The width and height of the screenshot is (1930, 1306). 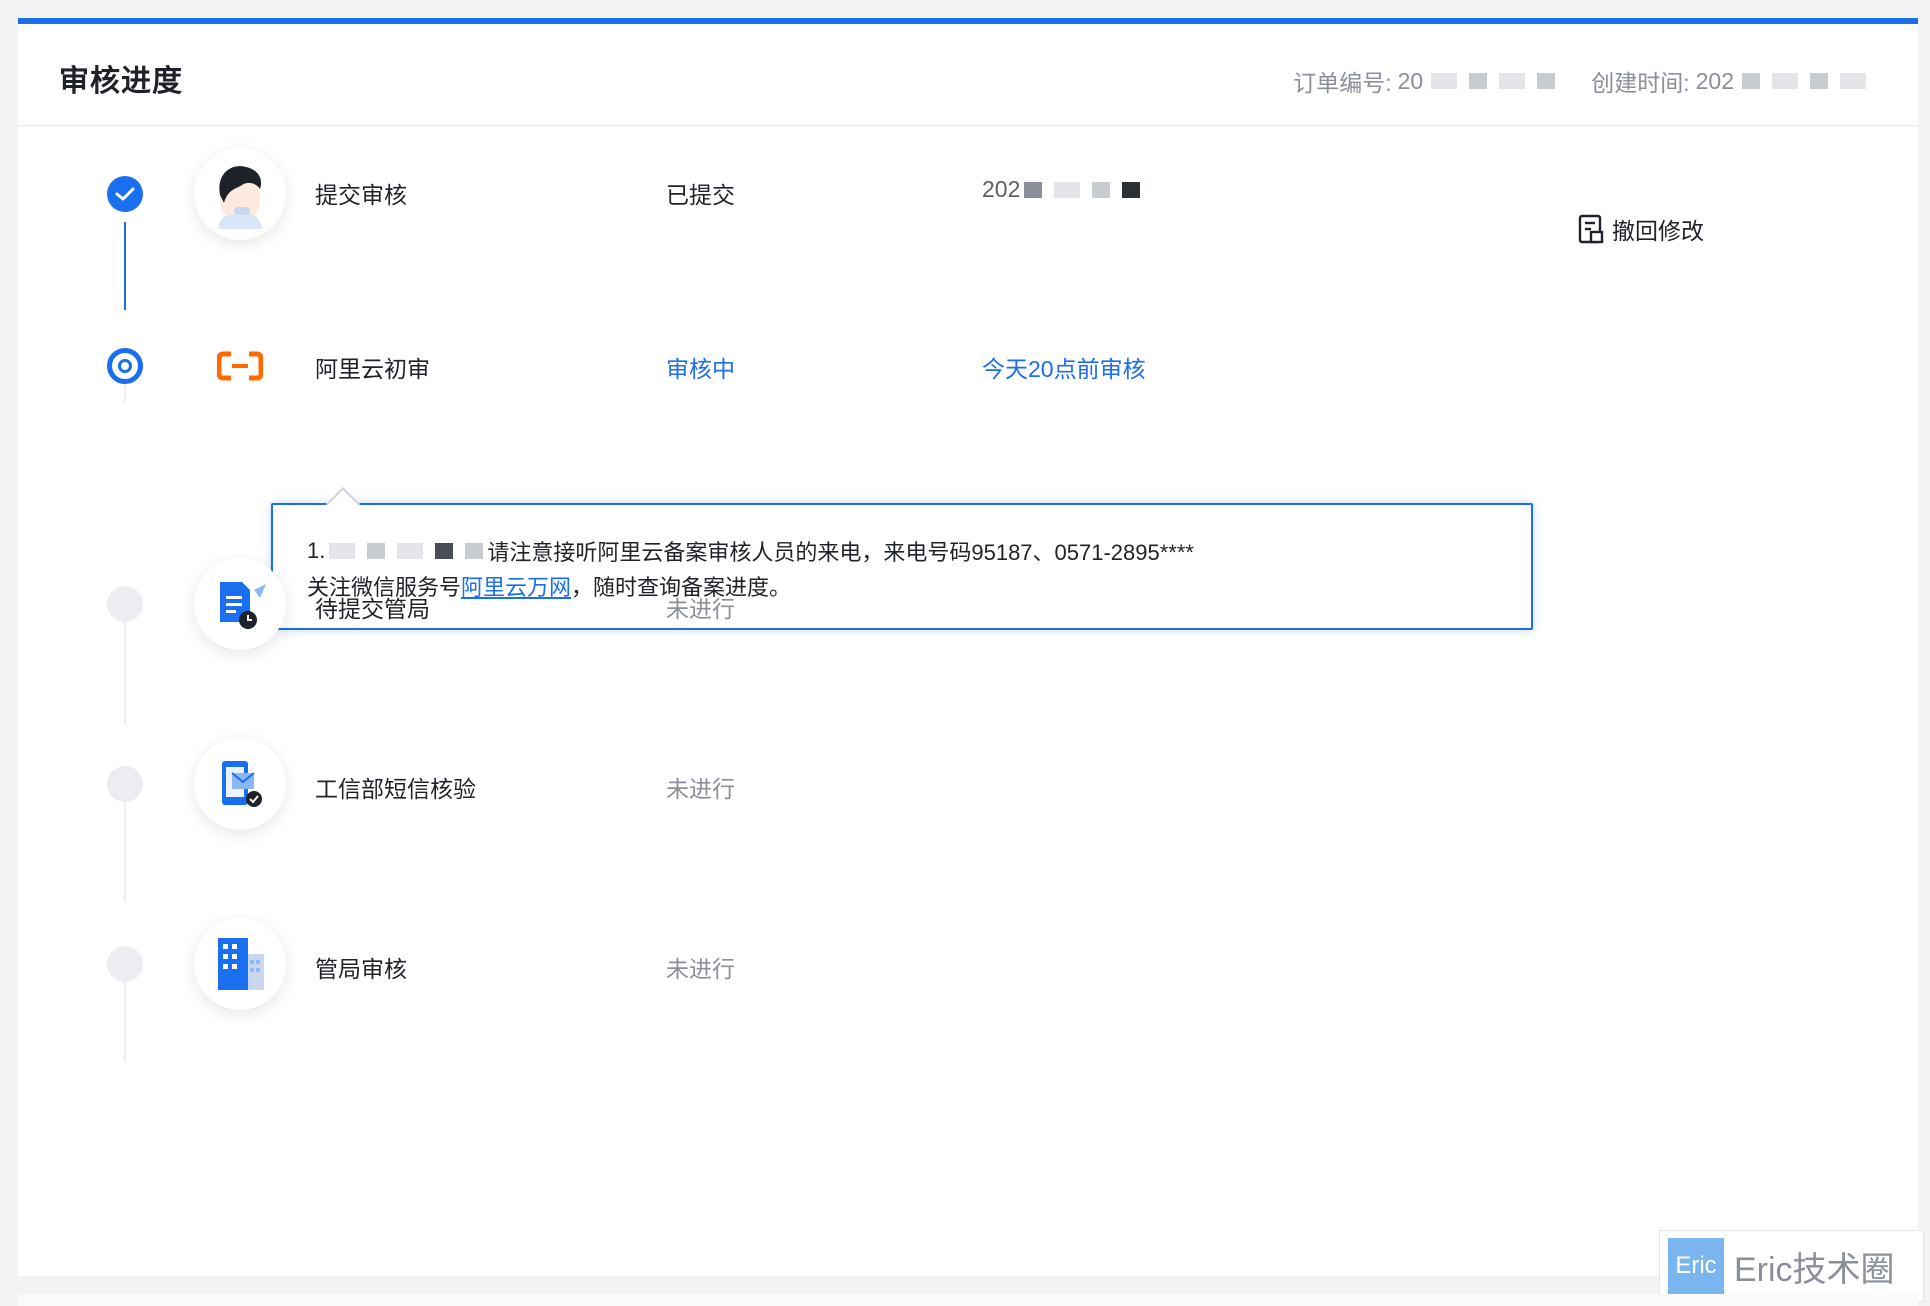 What do you see at coordinates (968, 369) in the screenshot?
I see `step-aliyun-initial-review: 阿里云初审 审核中 今天20点前审核` at bounding box center [968, 369].